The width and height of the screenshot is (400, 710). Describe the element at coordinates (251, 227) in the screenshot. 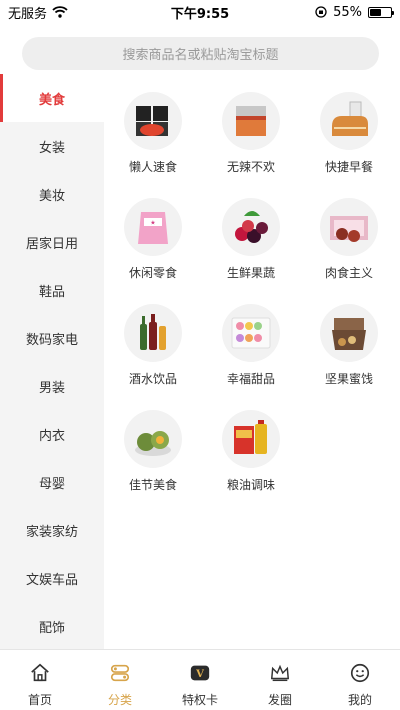

I see `berries-icon` at that location.